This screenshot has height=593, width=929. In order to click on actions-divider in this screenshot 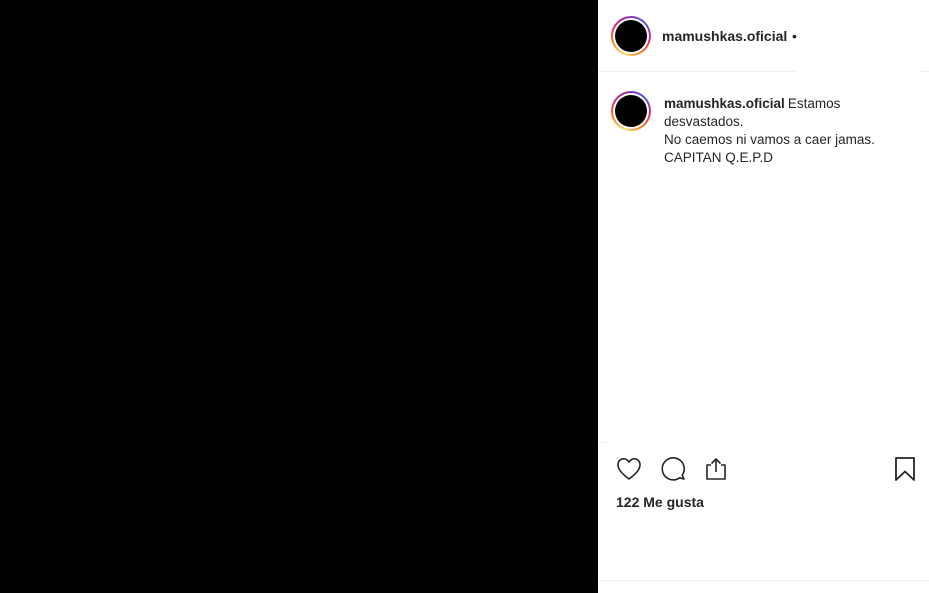, I will do `click(603, 442)`.